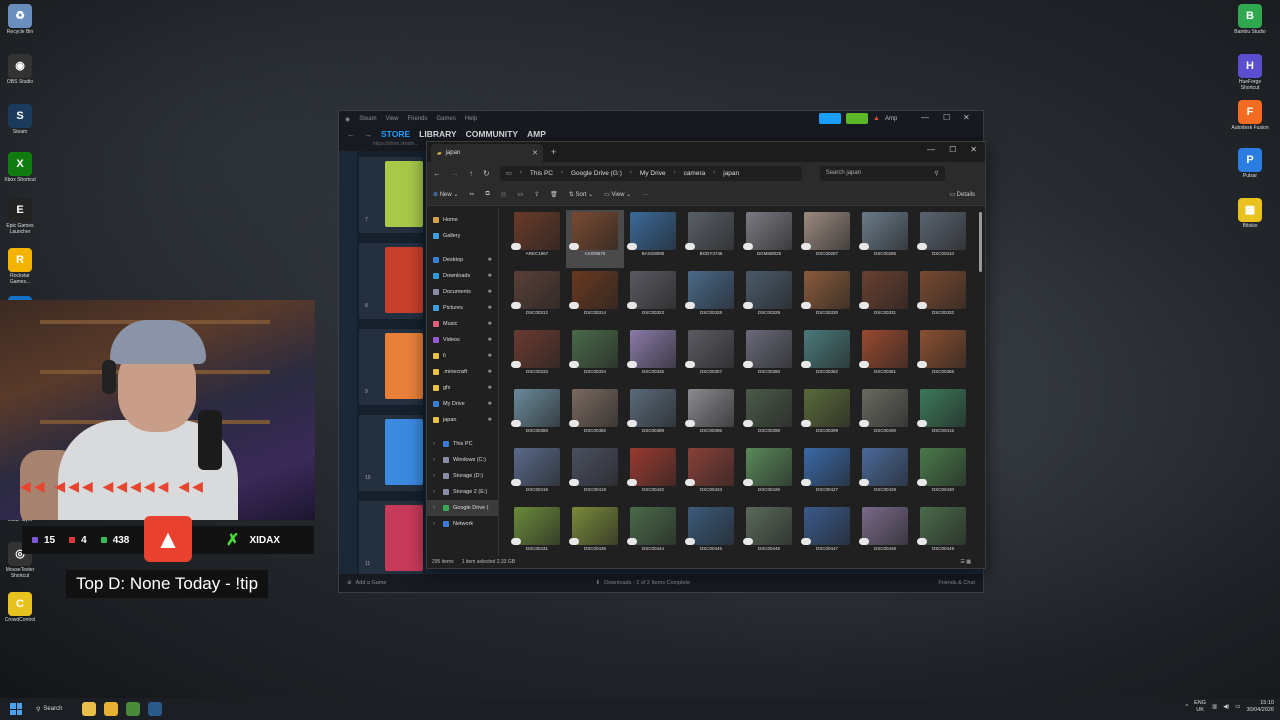 The width and height of the screenshot is (1280, 720). I want to click on search-input: Search japan ⚲, so click(882, 173).